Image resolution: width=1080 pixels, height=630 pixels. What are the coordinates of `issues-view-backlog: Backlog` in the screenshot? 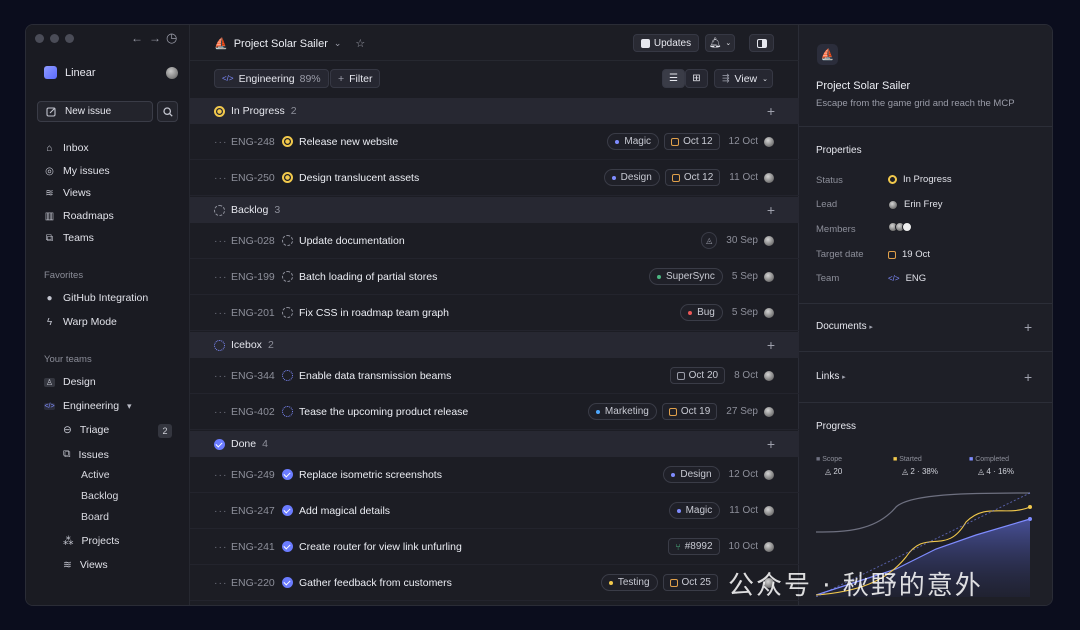 It's located at (99, 496).